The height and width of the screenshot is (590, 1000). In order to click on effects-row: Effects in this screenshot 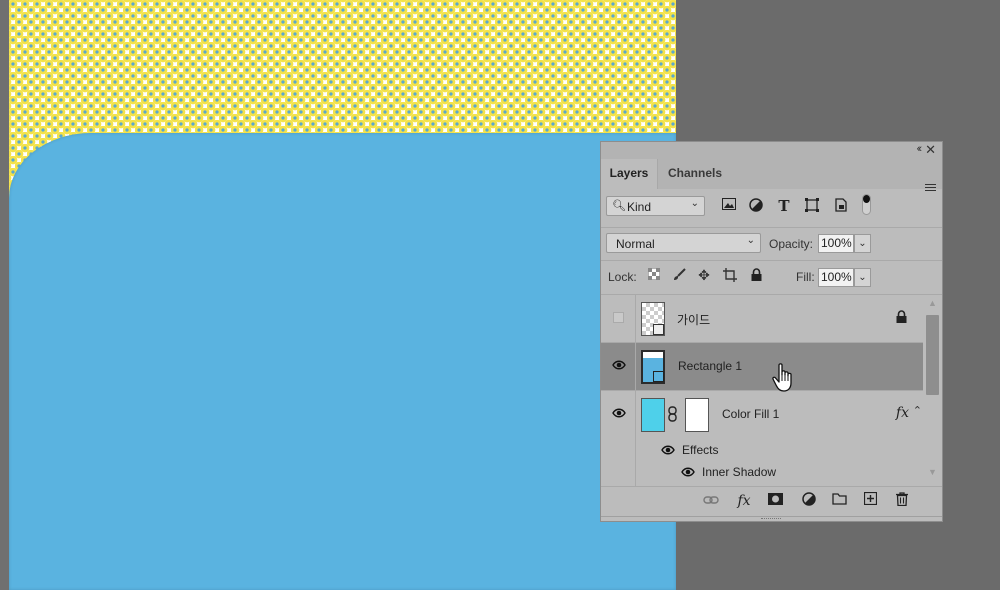, I will do `click(762, 450)`.